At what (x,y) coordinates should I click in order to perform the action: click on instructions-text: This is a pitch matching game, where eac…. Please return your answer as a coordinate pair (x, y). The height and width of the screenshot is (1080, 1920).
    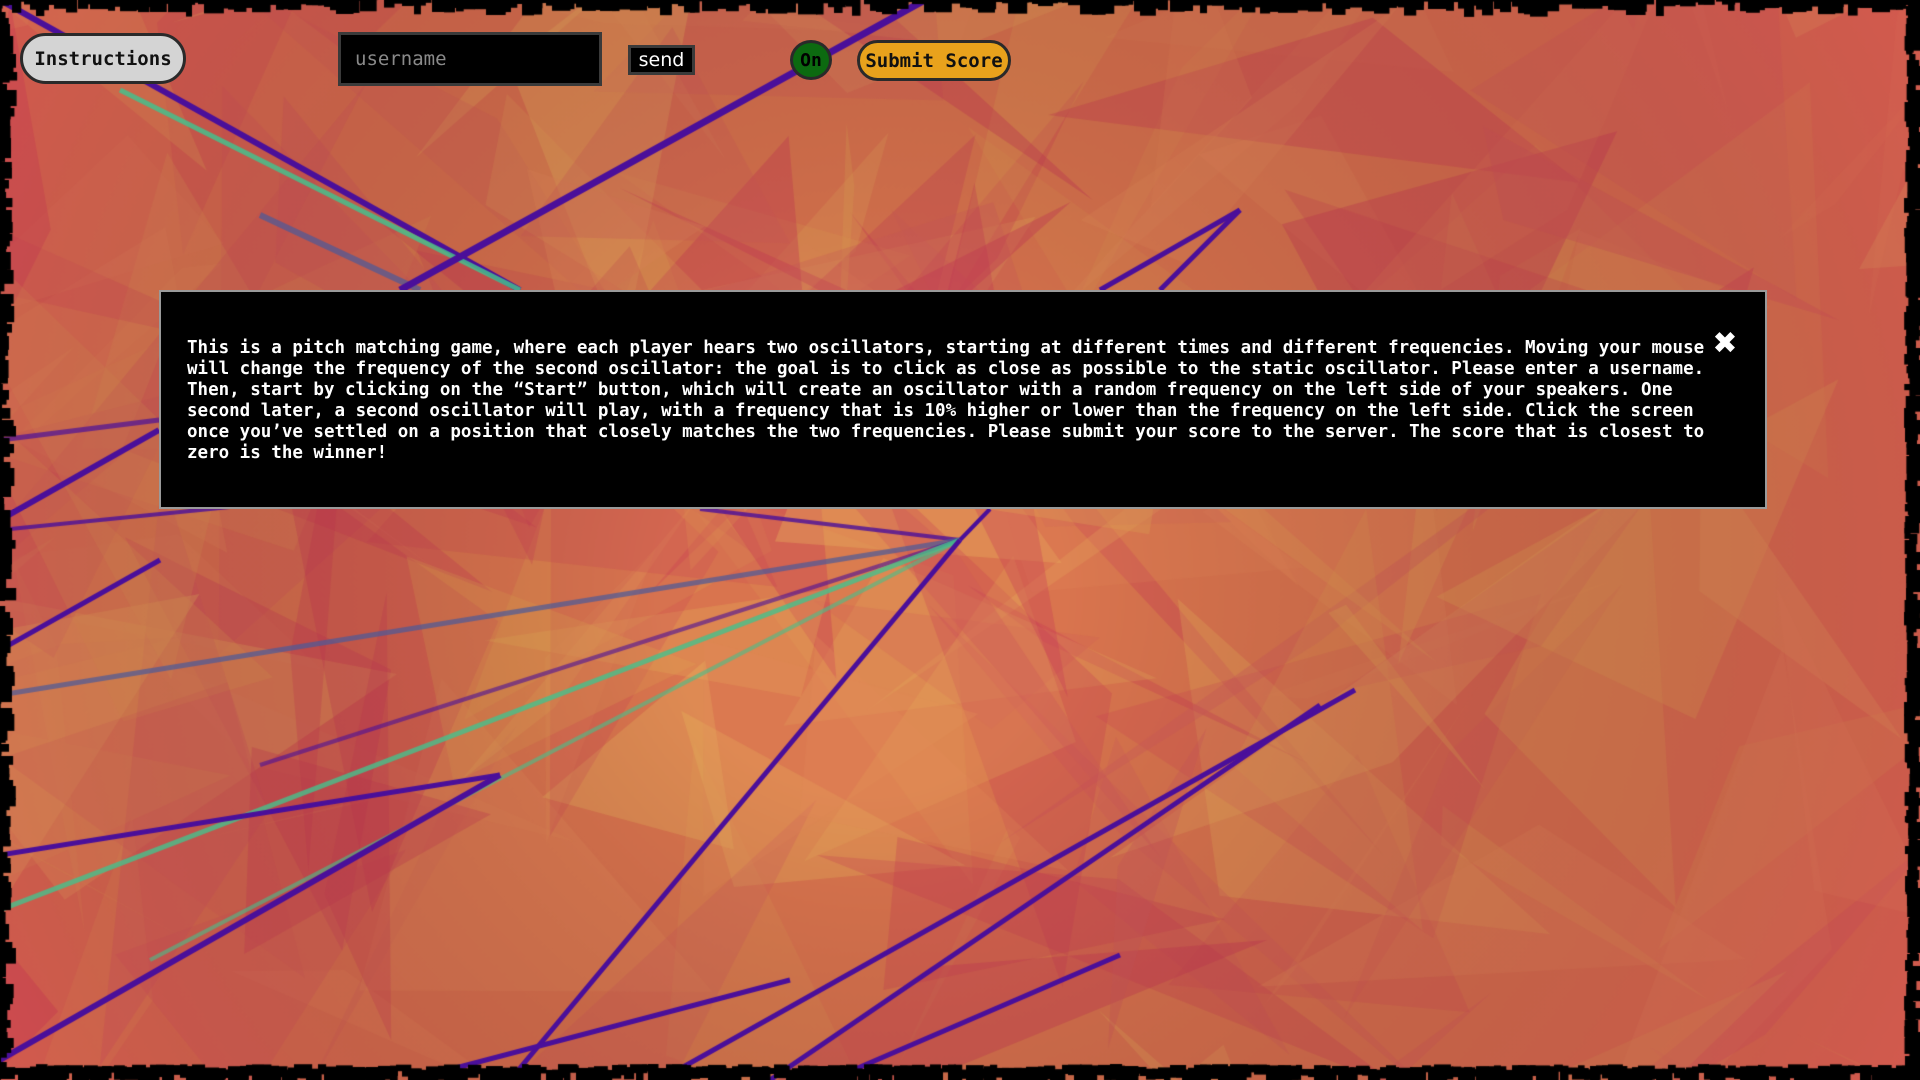
    Looking at the image, I should click on (946, 400).